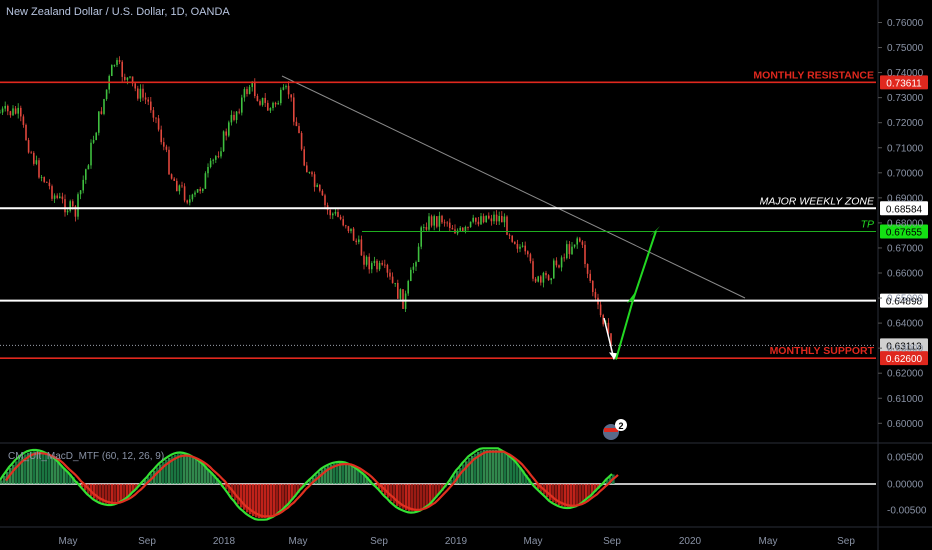  What do you see at coordinates (905, 123) in the screenshot?
I see `price-tick-label: 0.72000` at bounding box center [905, 123].